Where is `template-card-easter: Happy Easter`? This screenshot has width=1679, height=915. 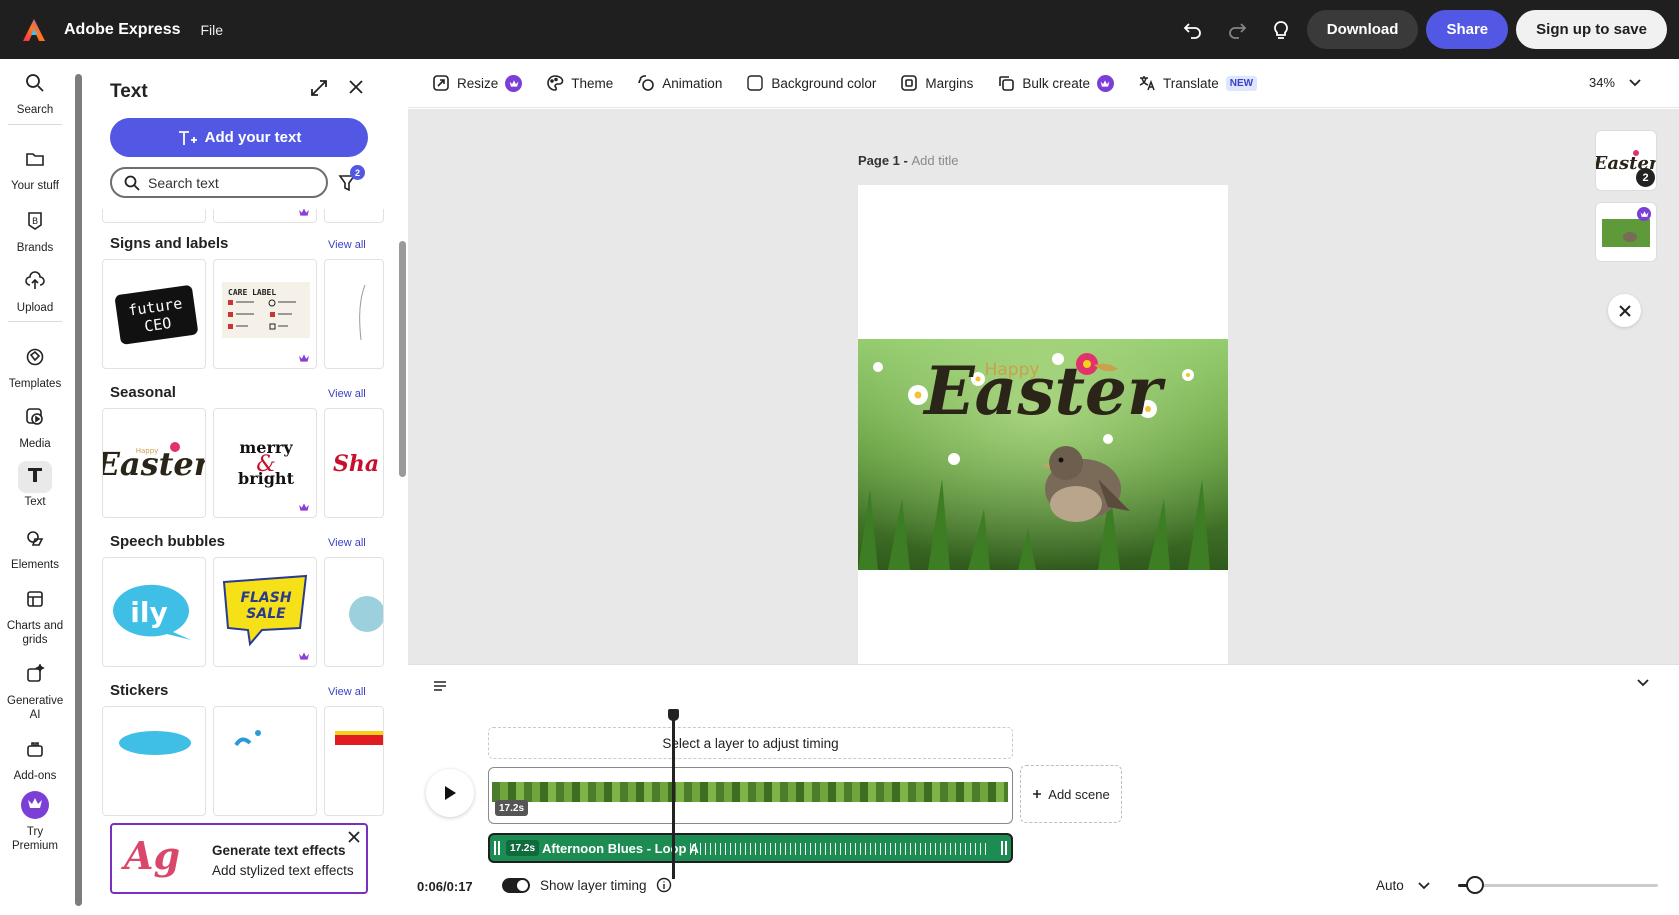 template-card-easter: Happy Easter is located at coordinates (154, 463).